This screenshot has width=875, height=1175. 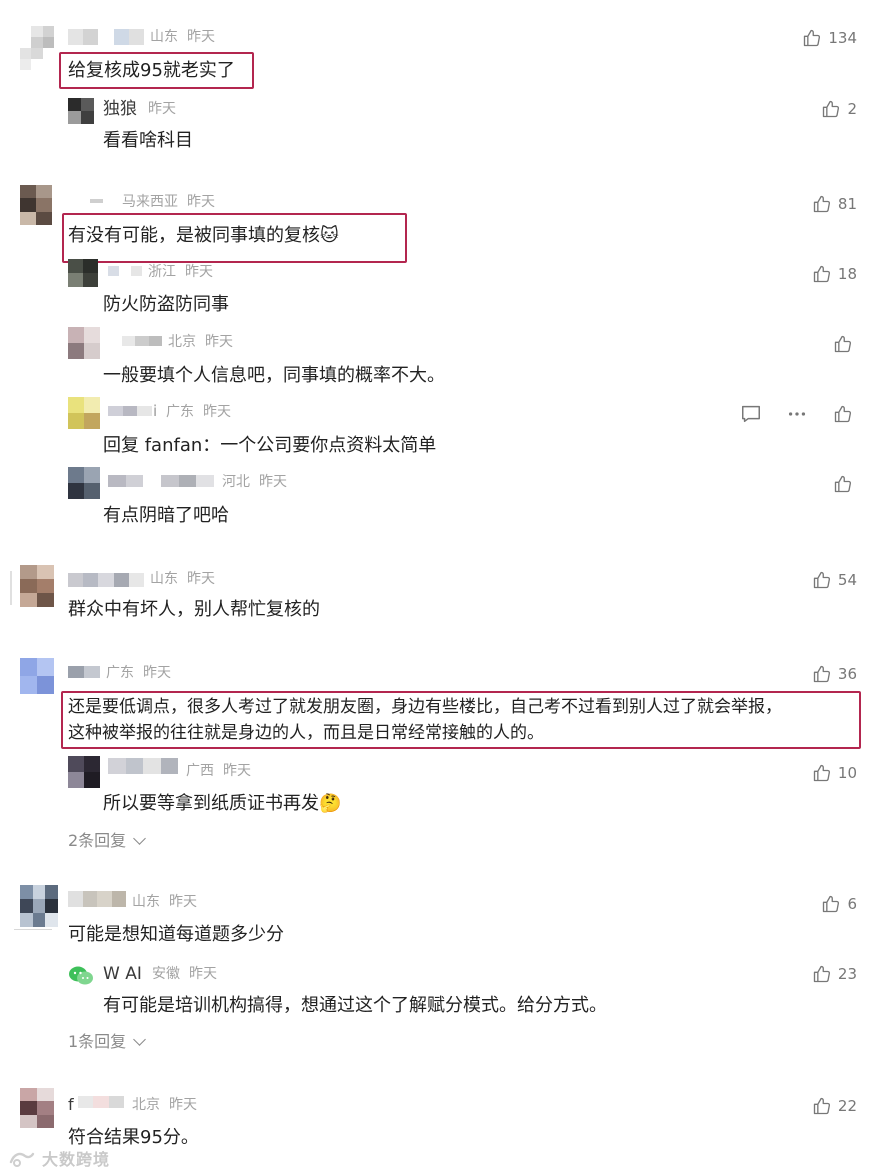 What do you see at coordinates (437, 1123) in the screenshot?
I see `comment-6: f 北京 昨天 22 符合结果95分。` at bounding box center [437, 1123].